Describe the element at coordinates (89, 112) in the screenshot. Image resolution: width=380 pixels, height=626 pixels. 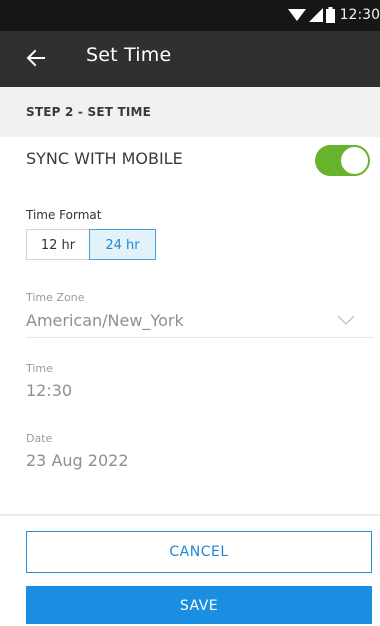
I see `step-label: STEP 2 - SET TIME` at that location.